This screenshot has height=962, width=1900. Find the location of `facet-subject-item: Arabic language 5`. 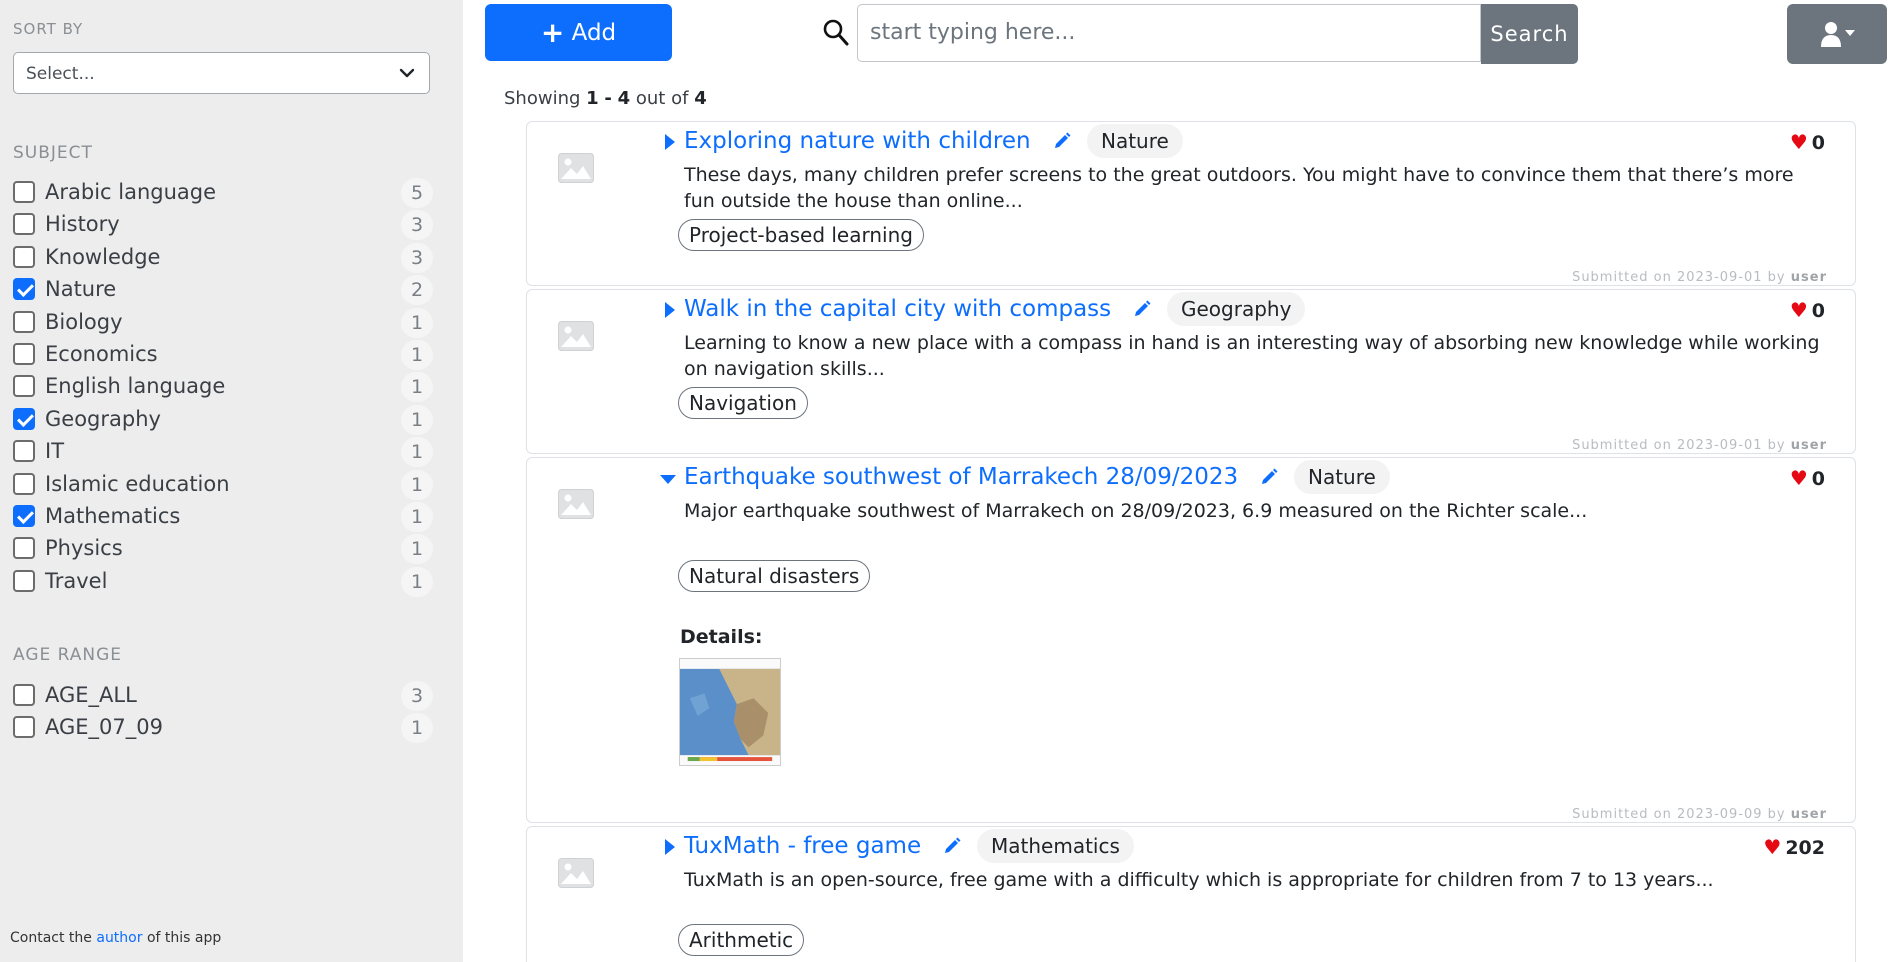

facet-subject-item: Arabic language 5 is located at coordinates (223, 193).